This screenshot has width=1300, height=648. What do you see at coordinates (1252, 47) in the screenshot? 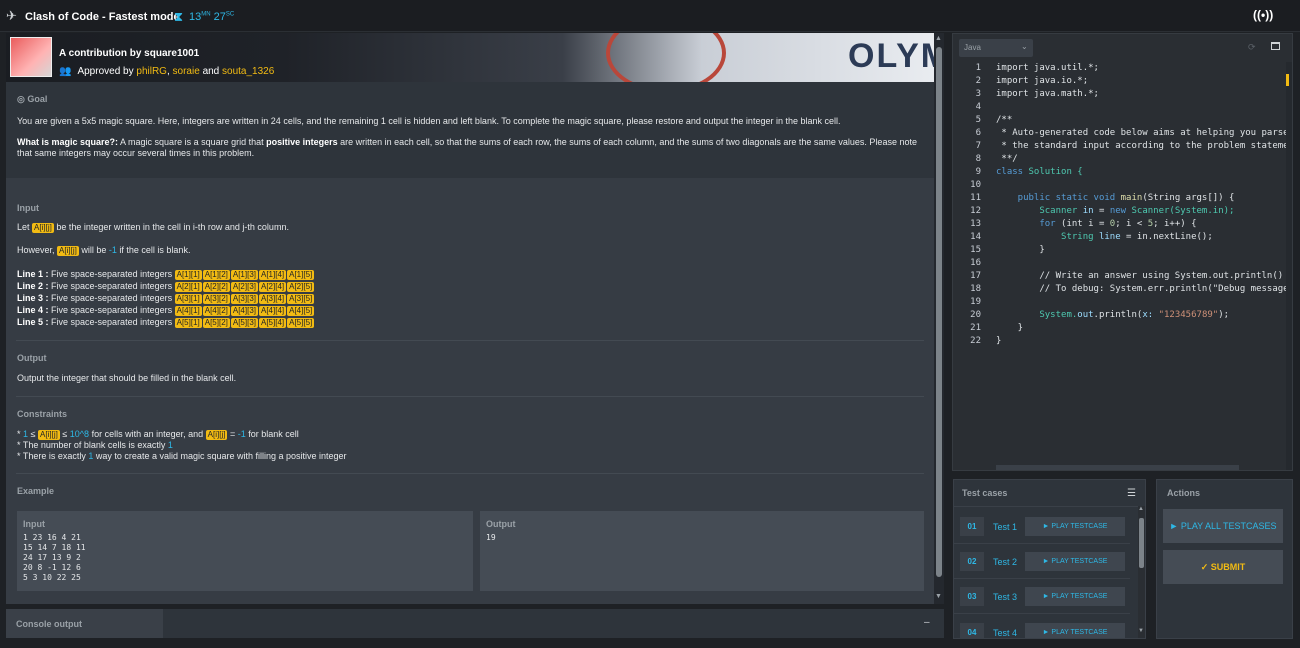
I see `reset-icon: ⟳` at bounding box center [1252, 47].